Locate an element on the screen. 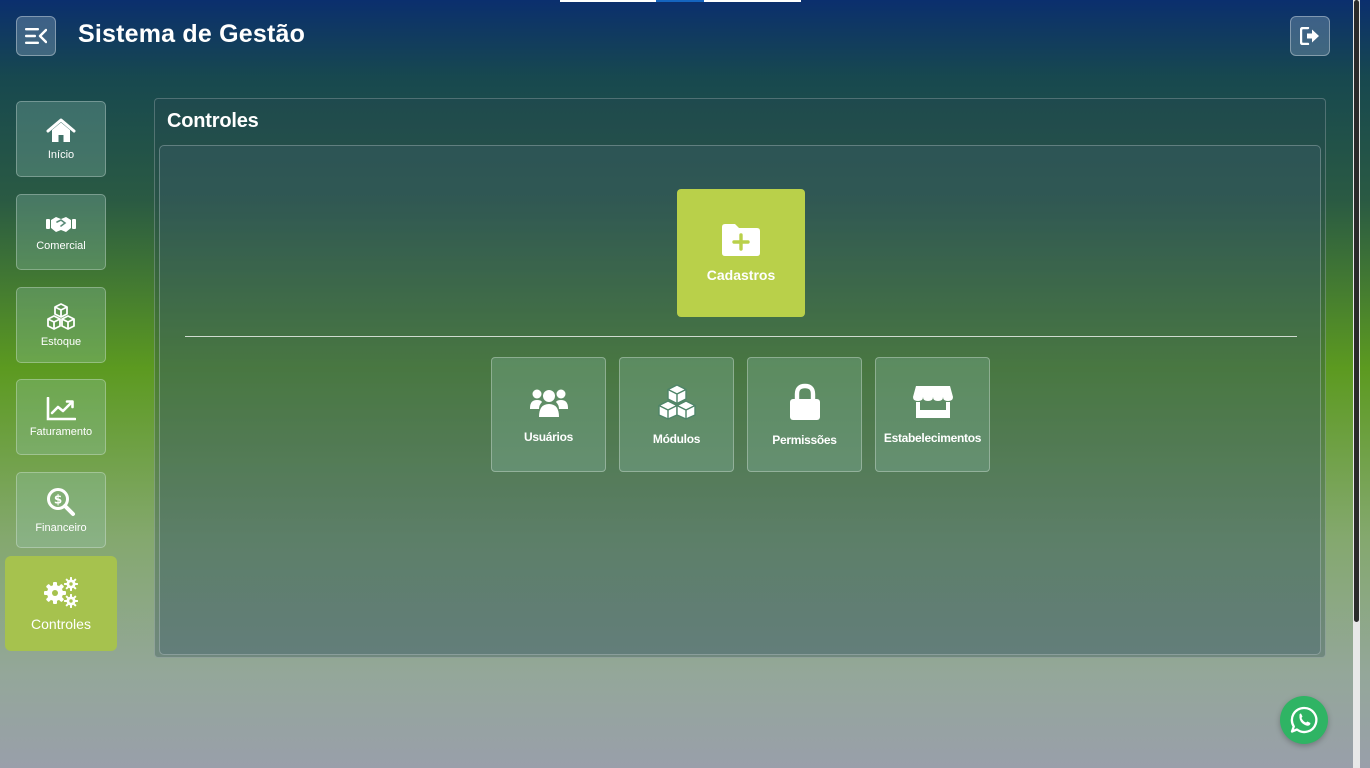  tile-permissoes: Permissões is located at coordinates (804, 414).